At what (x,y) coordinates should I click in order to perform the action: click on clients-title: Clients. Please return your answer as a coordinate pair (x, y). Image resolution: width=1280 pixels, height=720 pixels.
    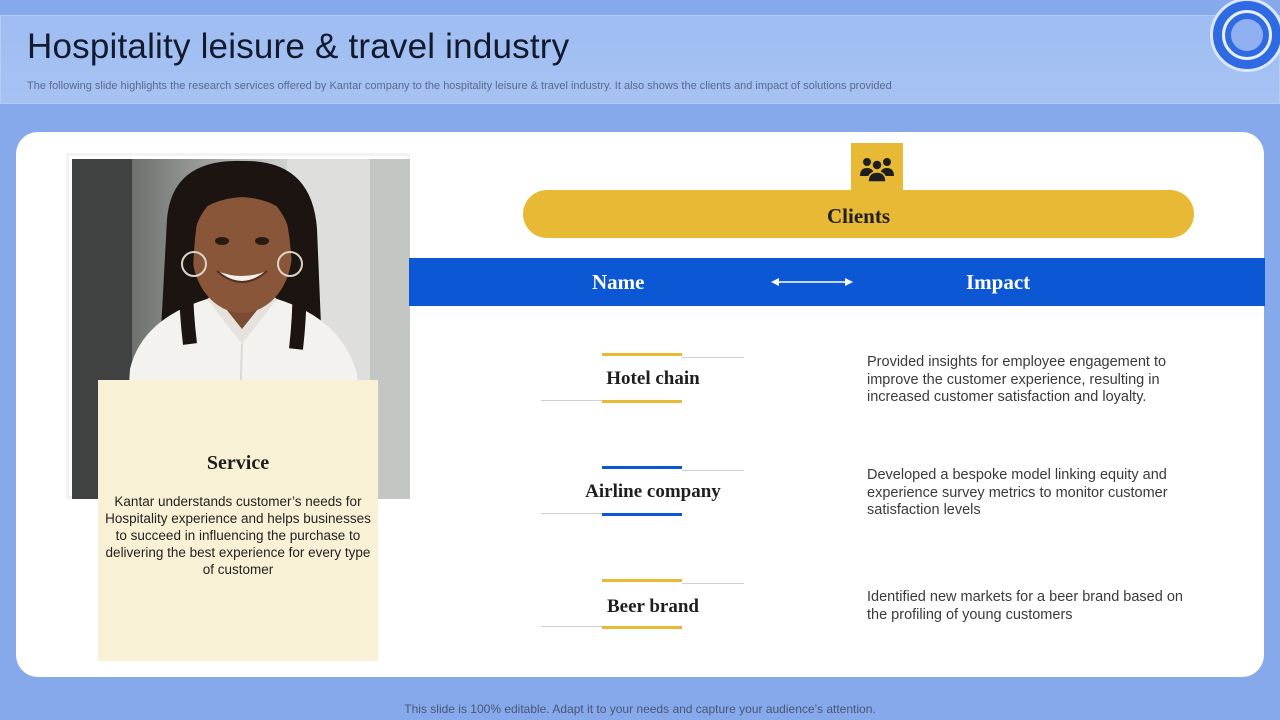
    Looking at the image, I should click on (858, 215).